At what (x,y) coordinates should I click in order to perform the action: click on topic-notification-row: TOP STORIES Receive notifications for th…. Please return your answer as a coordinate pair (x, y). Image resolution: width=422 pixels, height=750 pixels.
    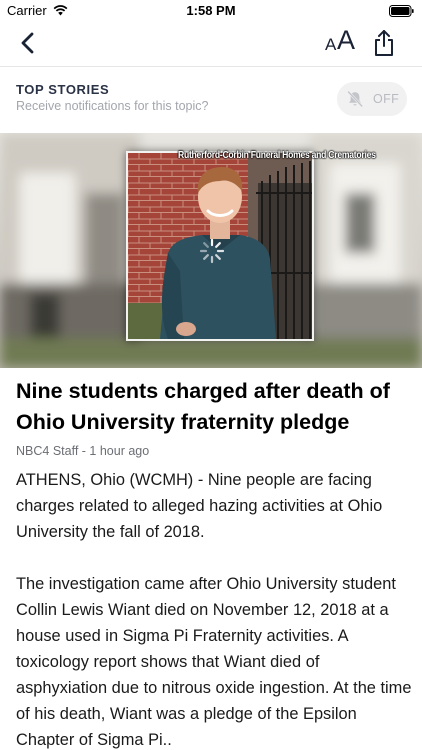
    Looking at the image, I should click on (211, 99).